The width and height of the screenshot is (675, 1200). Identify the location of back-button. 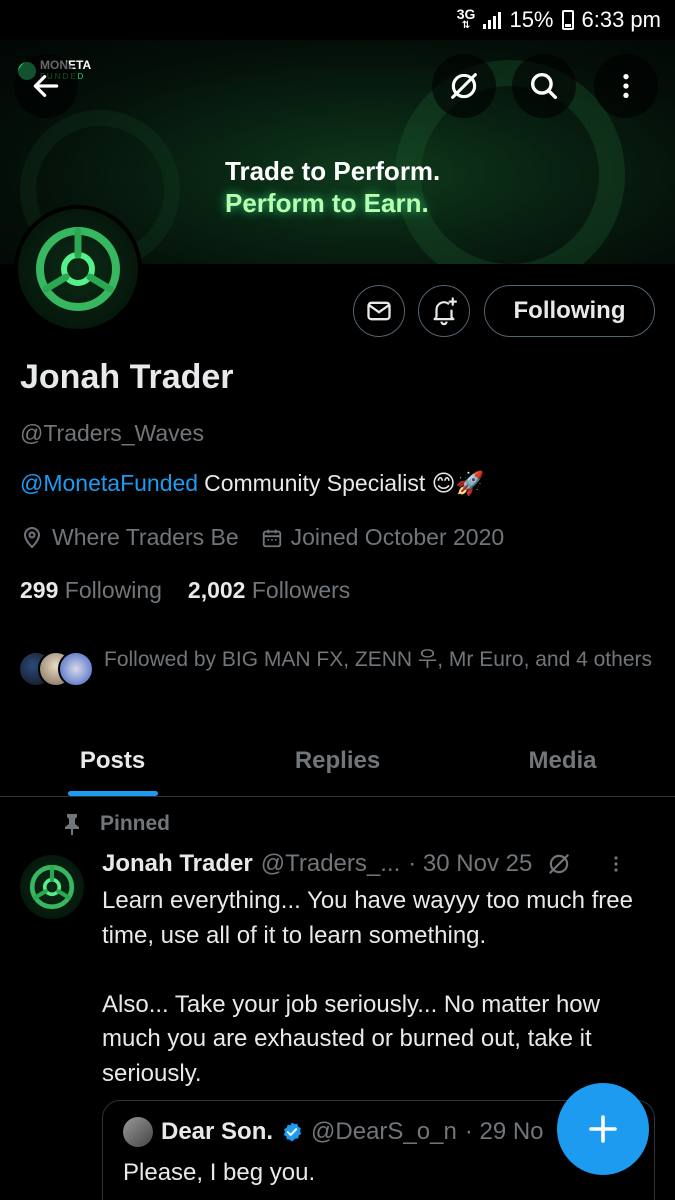
(46, 86).